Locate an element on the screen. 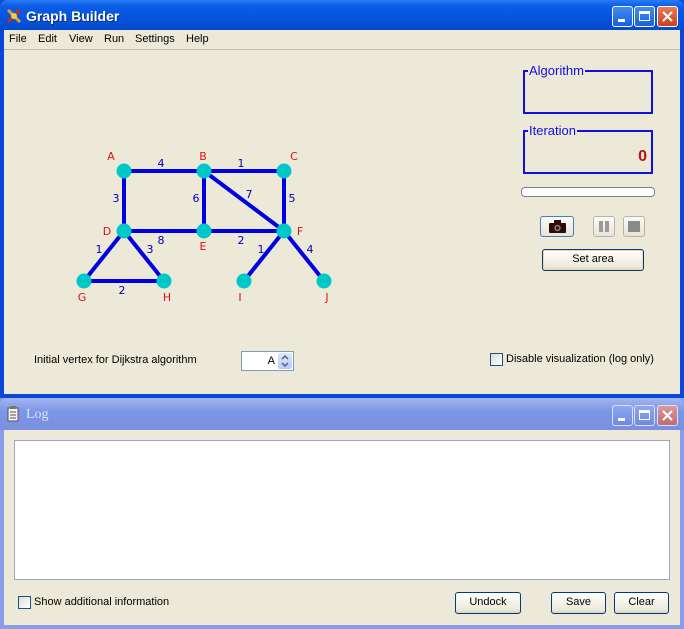 The image size is (684, 629). algorithm-label: Algorithm is located at coordinates (556, 70).